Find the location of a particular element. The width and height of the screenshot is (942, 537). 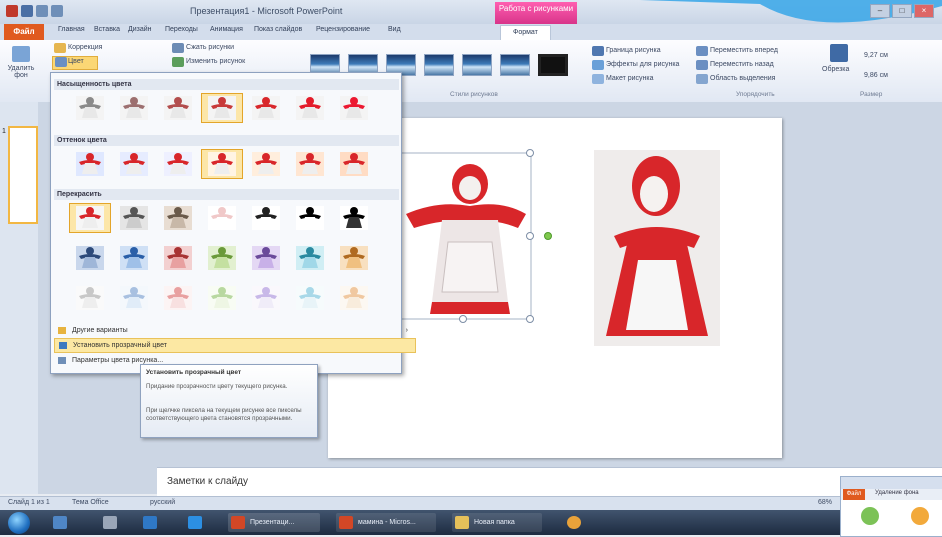

start-button is located at coordinates (19, 523).